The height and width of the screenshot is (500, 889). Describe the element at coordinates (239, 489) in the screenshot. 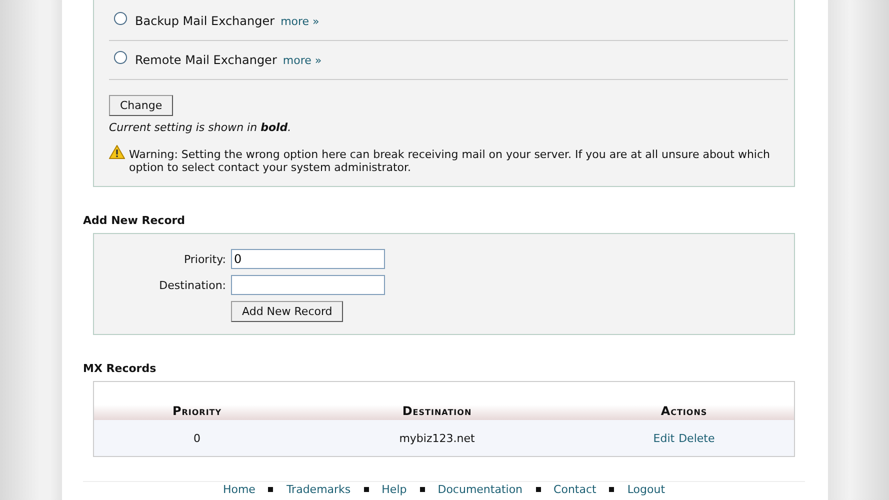

I see `footer-link: Home` at that location.